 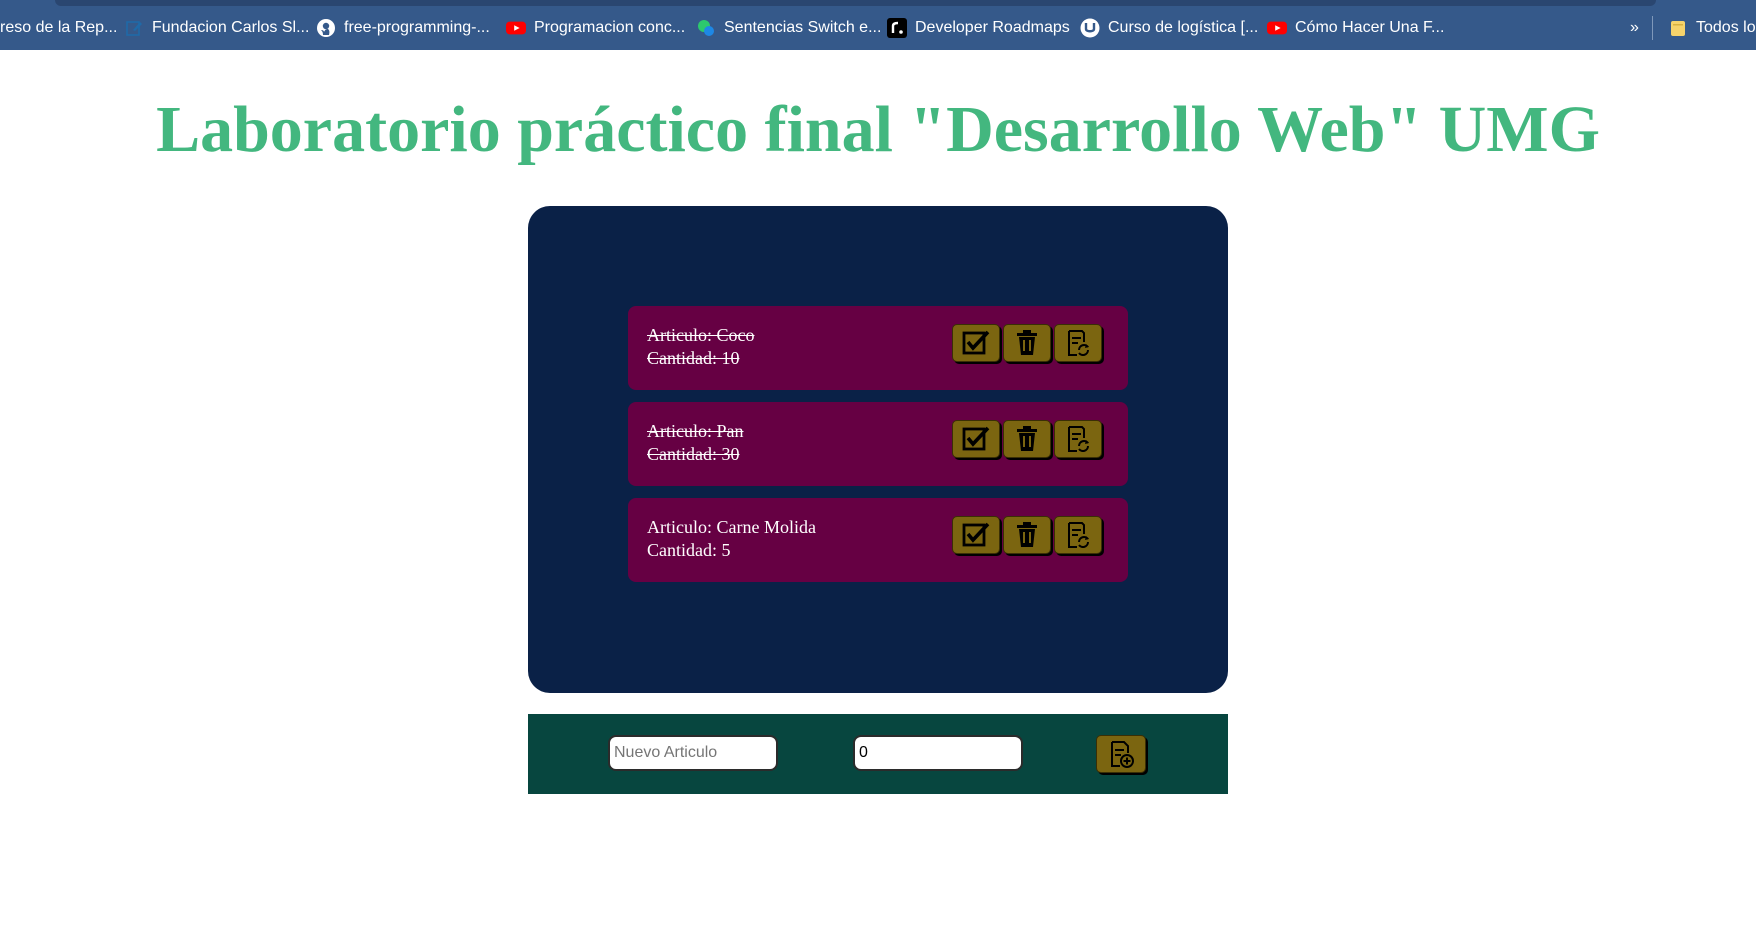 What do you see at coordinates (693, 454) in the screenshot?
I see `item-quantity: Cantidad: 30` at bounding box center [693, 454].